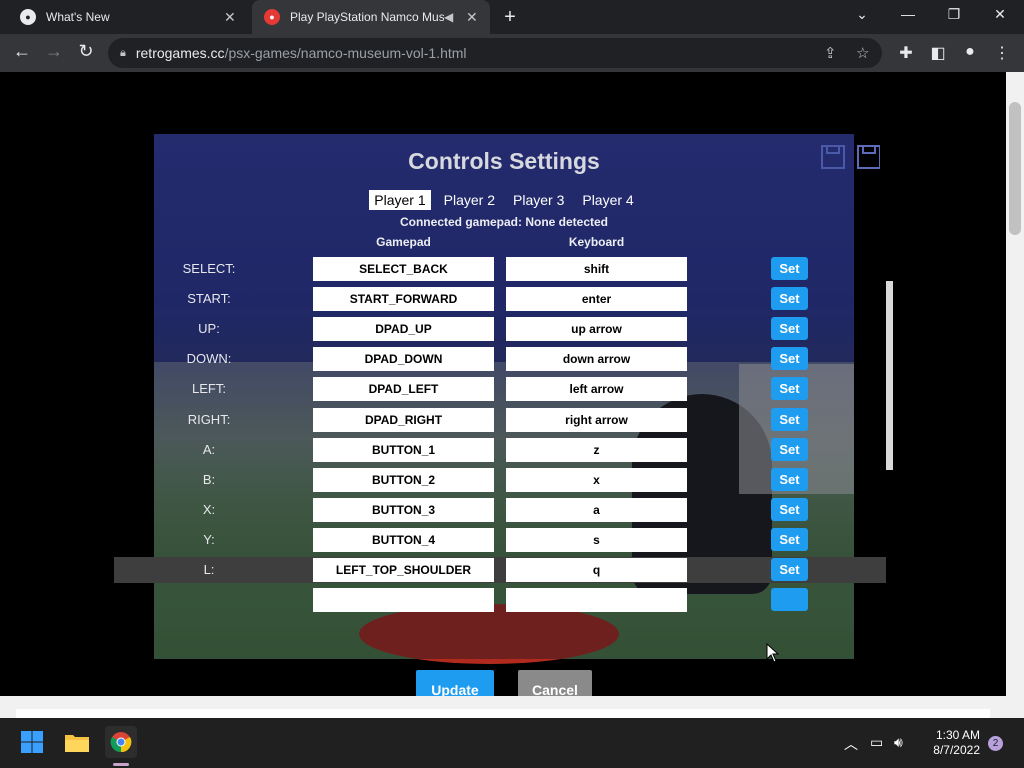  I want to click on tab-search-icon: ⌄, so click(862, 14).